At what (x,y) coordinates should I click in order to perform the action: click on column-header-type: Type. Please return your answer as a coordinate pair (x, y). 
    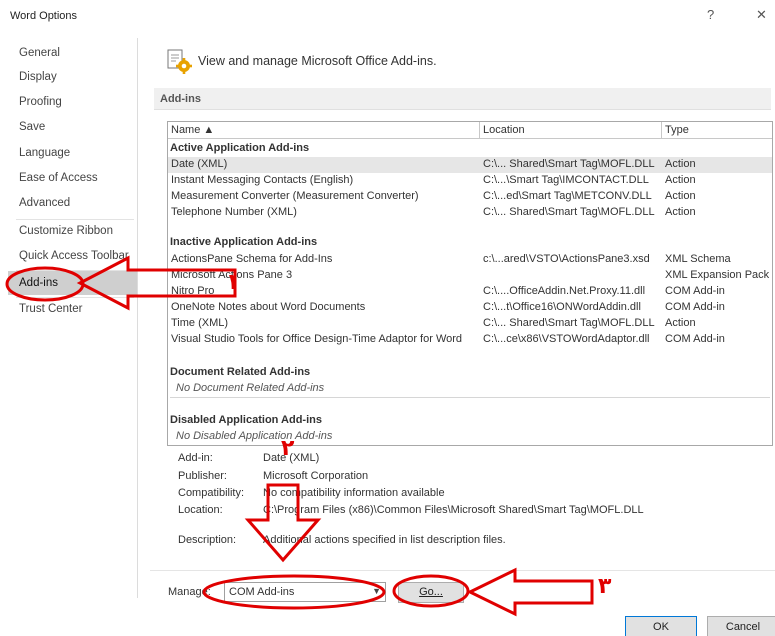
    Looking at the image, I should click on (677, 130).